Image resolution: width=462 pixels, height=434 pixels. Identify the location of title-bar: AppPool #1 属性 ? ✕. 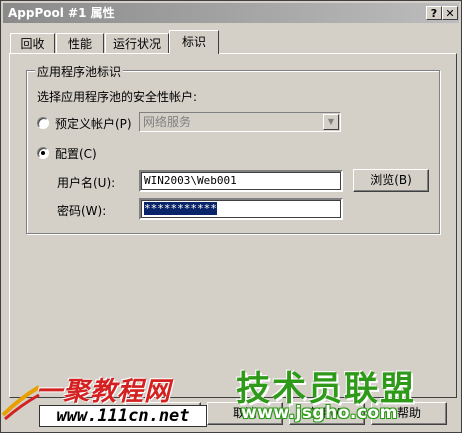
(231, 13).